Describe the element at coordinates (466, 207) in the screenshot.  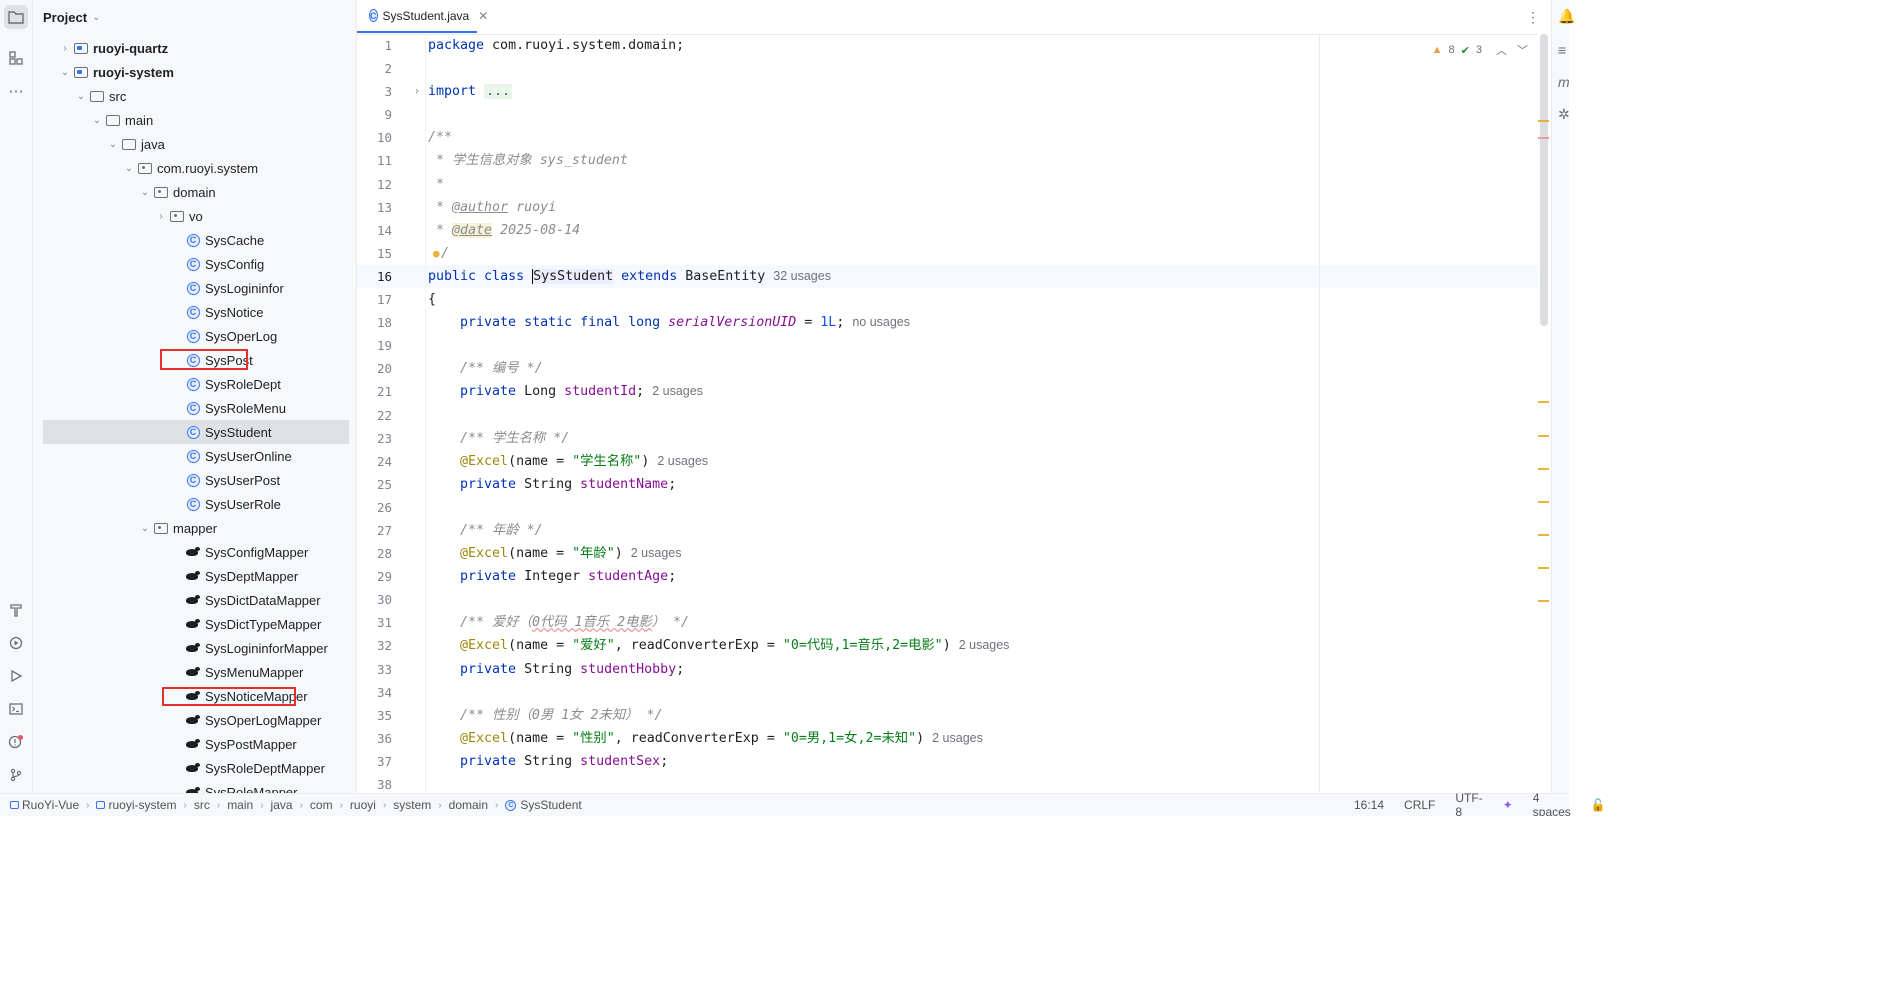
I see `code-line: 13 * @author ruoyi` at that location.